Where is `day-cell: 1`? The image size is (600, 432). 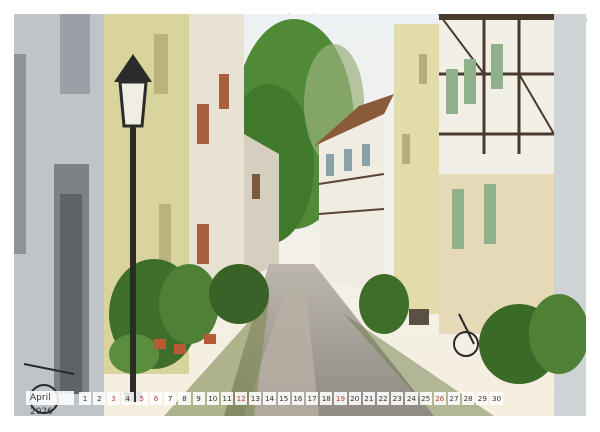
day-cell: 1 is located at coordinates (85, 398).